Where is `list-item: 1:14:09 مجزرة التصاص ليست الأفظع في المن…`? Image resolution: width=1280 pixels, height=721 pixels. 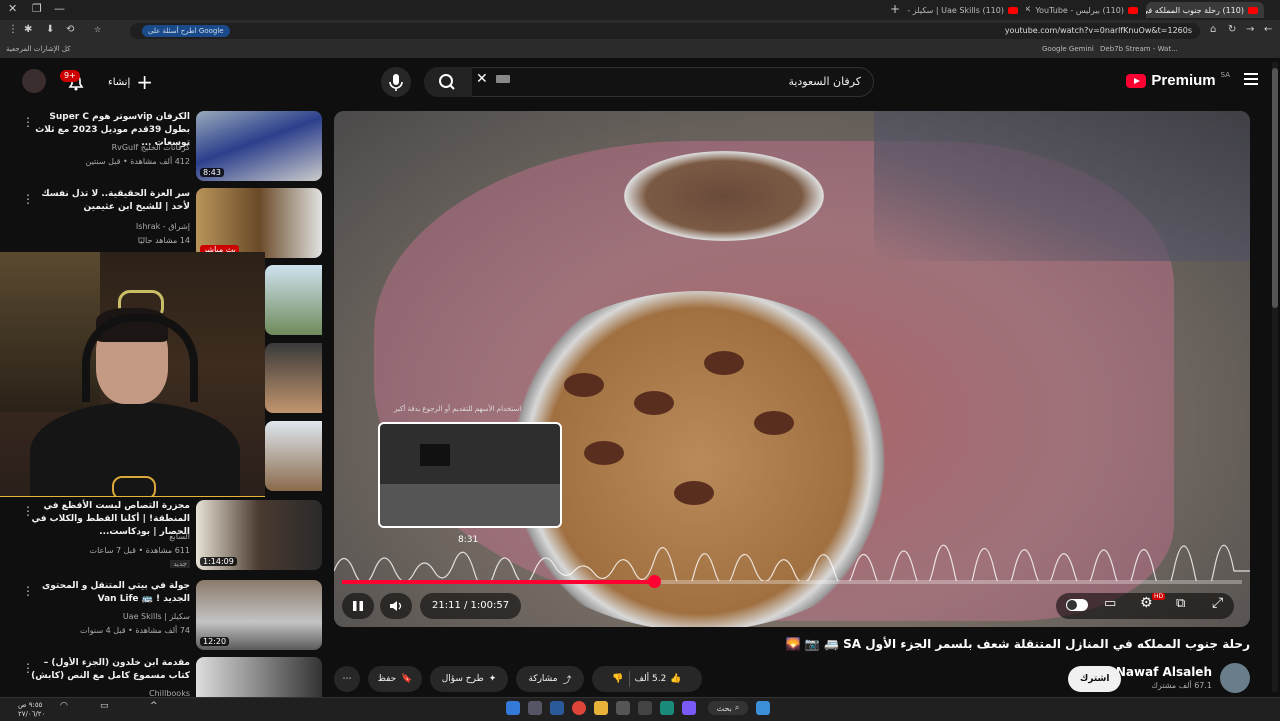 list-item: 1:14:09 مجزرة التصاص ليست الأفظع في المن… is located at coordinates (161, 536).